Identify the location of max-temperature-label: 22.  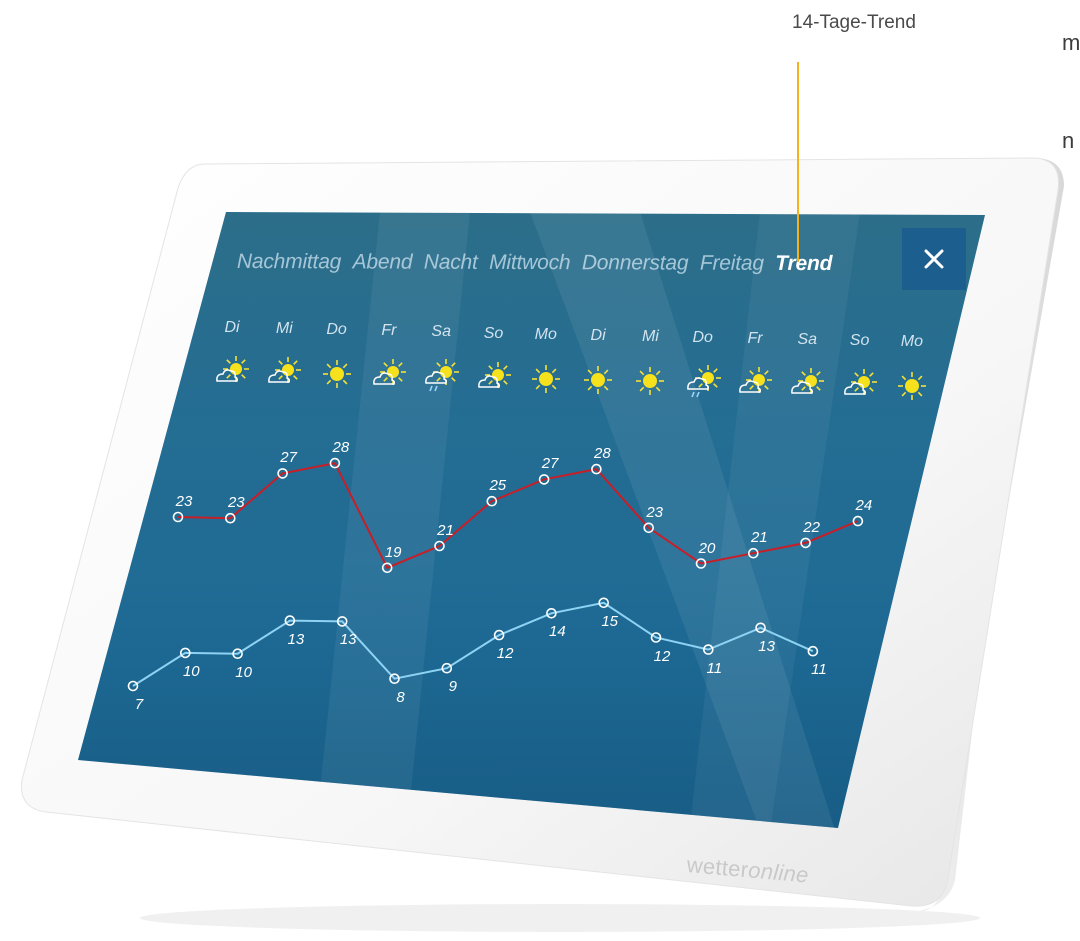
(811, 527).